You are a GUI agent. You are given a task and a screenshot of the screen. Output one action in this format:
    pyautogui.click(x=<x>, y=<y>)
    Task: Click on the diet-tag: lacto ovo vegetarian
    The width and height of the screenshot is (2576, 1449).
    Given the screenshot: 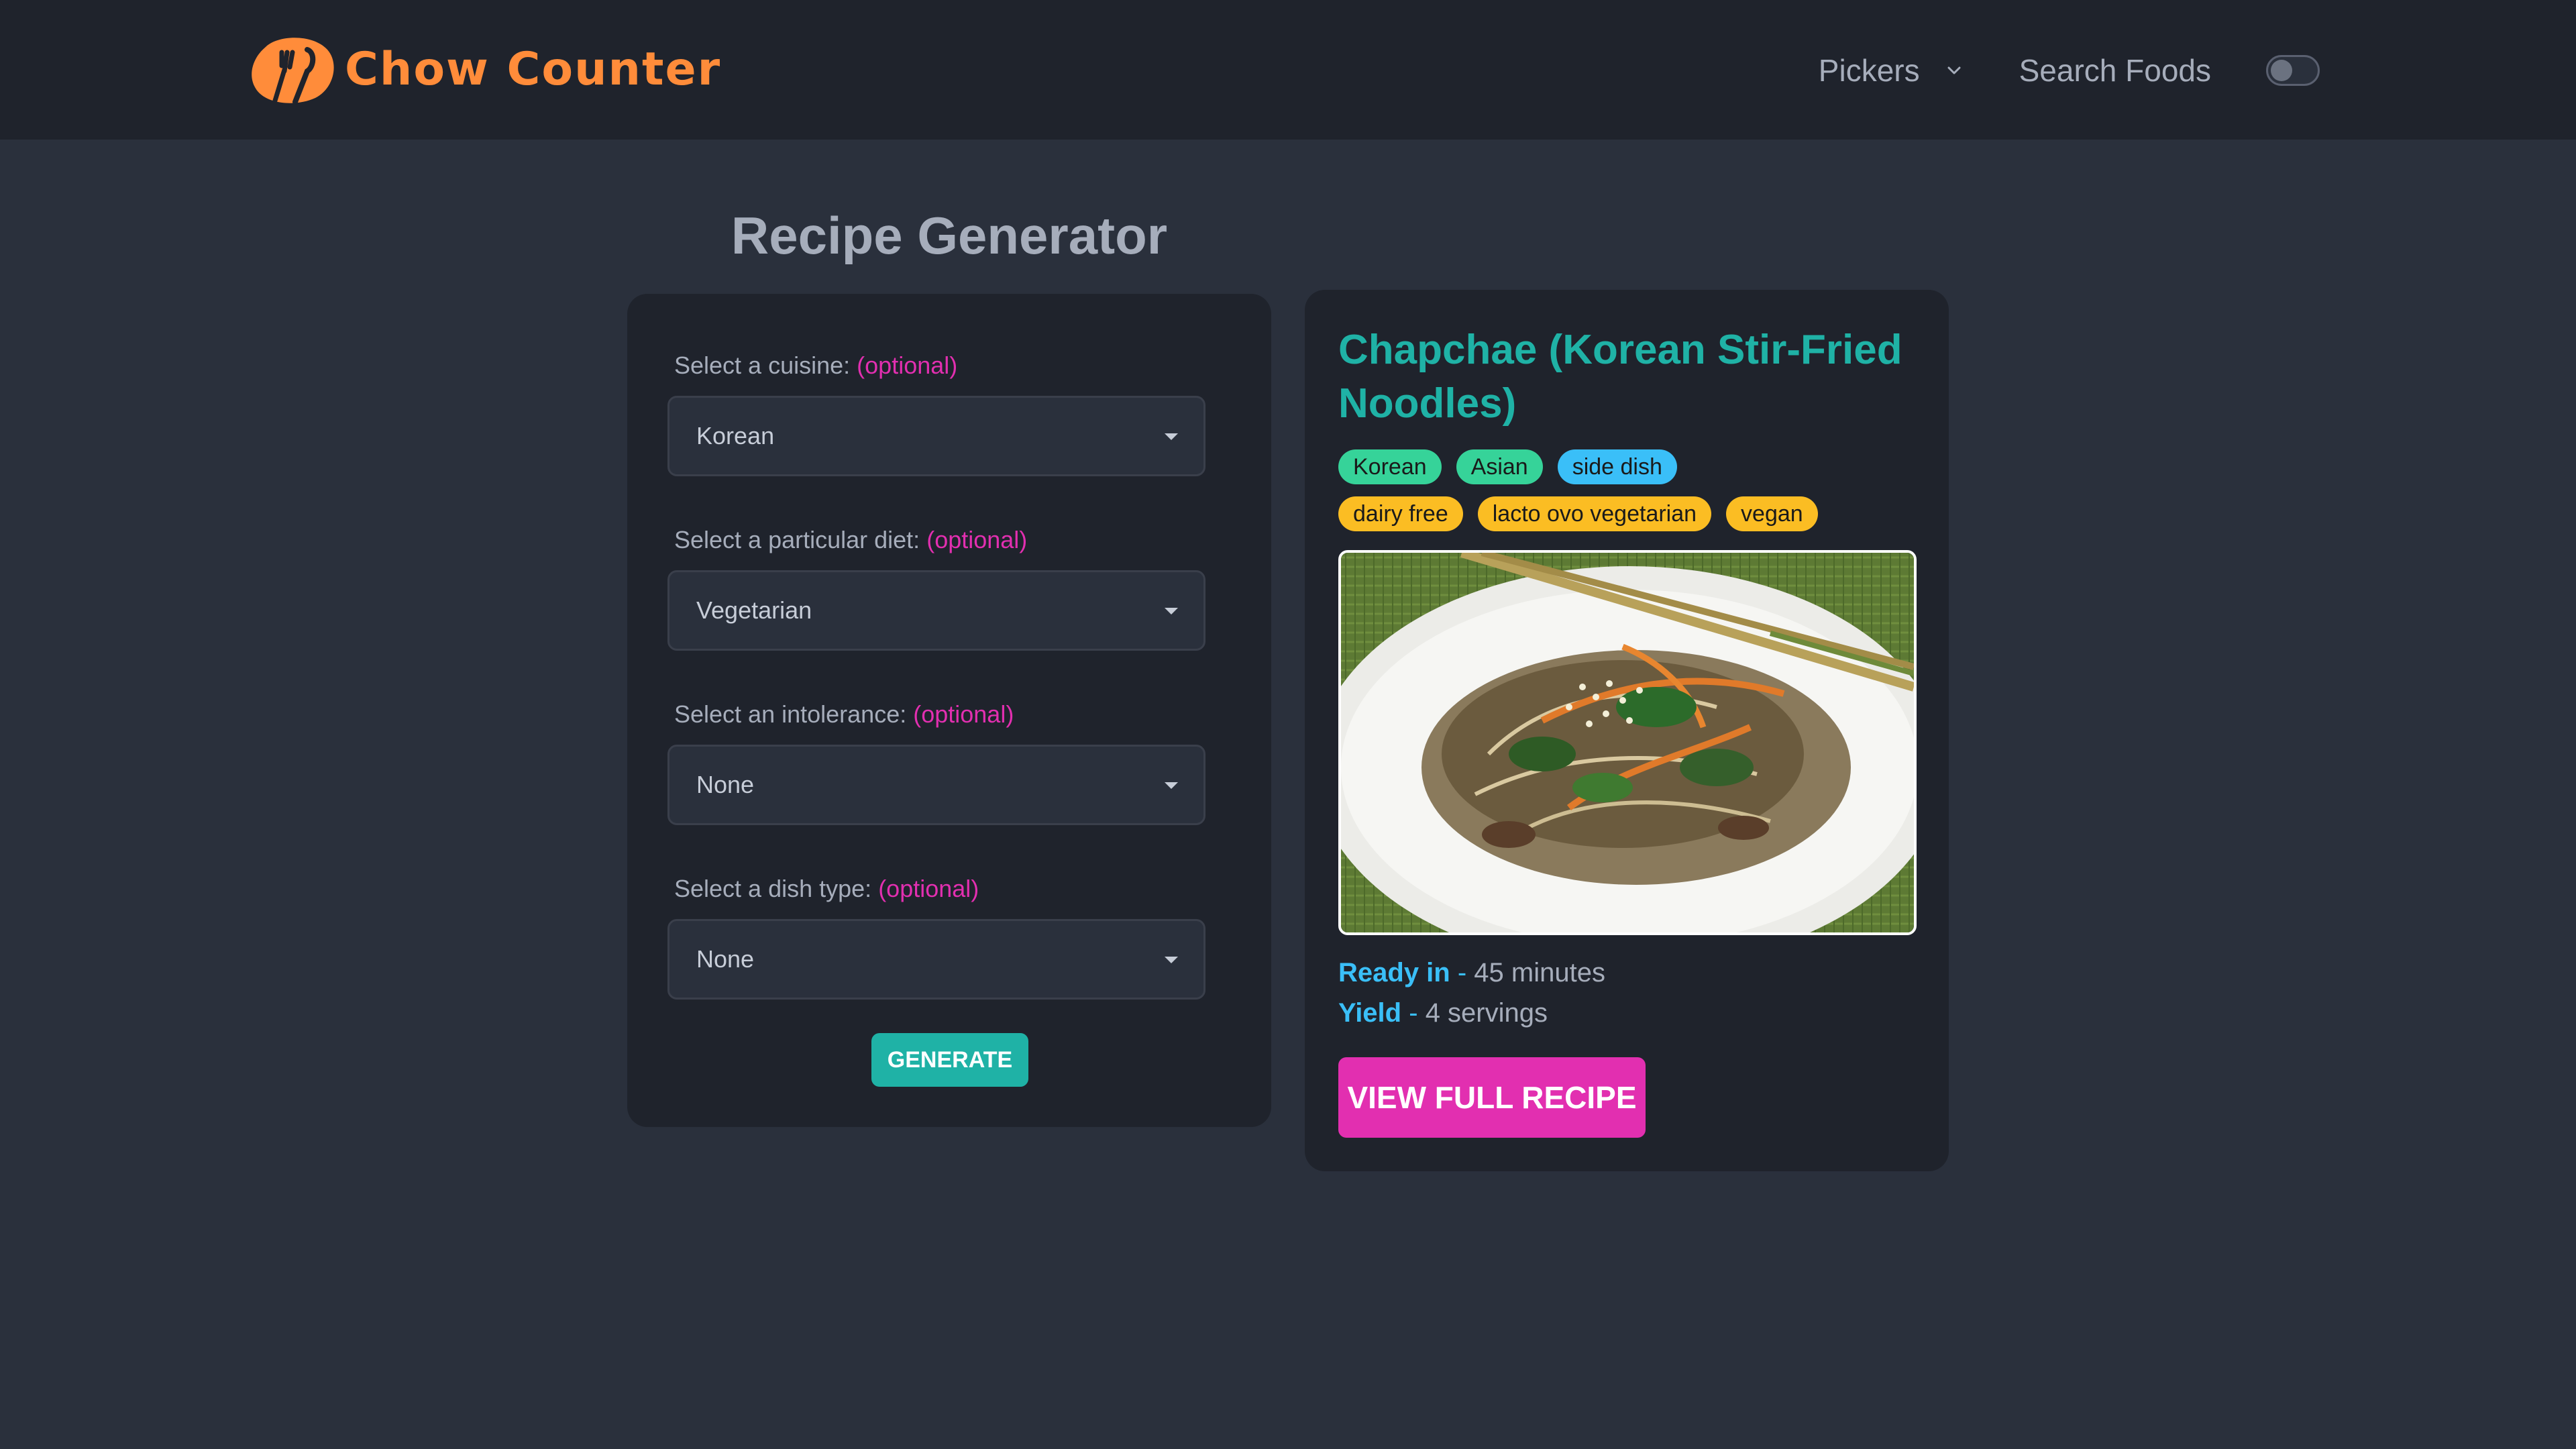 What is the action you would take?
    pyautogui.click(x=1594, y=513)
    